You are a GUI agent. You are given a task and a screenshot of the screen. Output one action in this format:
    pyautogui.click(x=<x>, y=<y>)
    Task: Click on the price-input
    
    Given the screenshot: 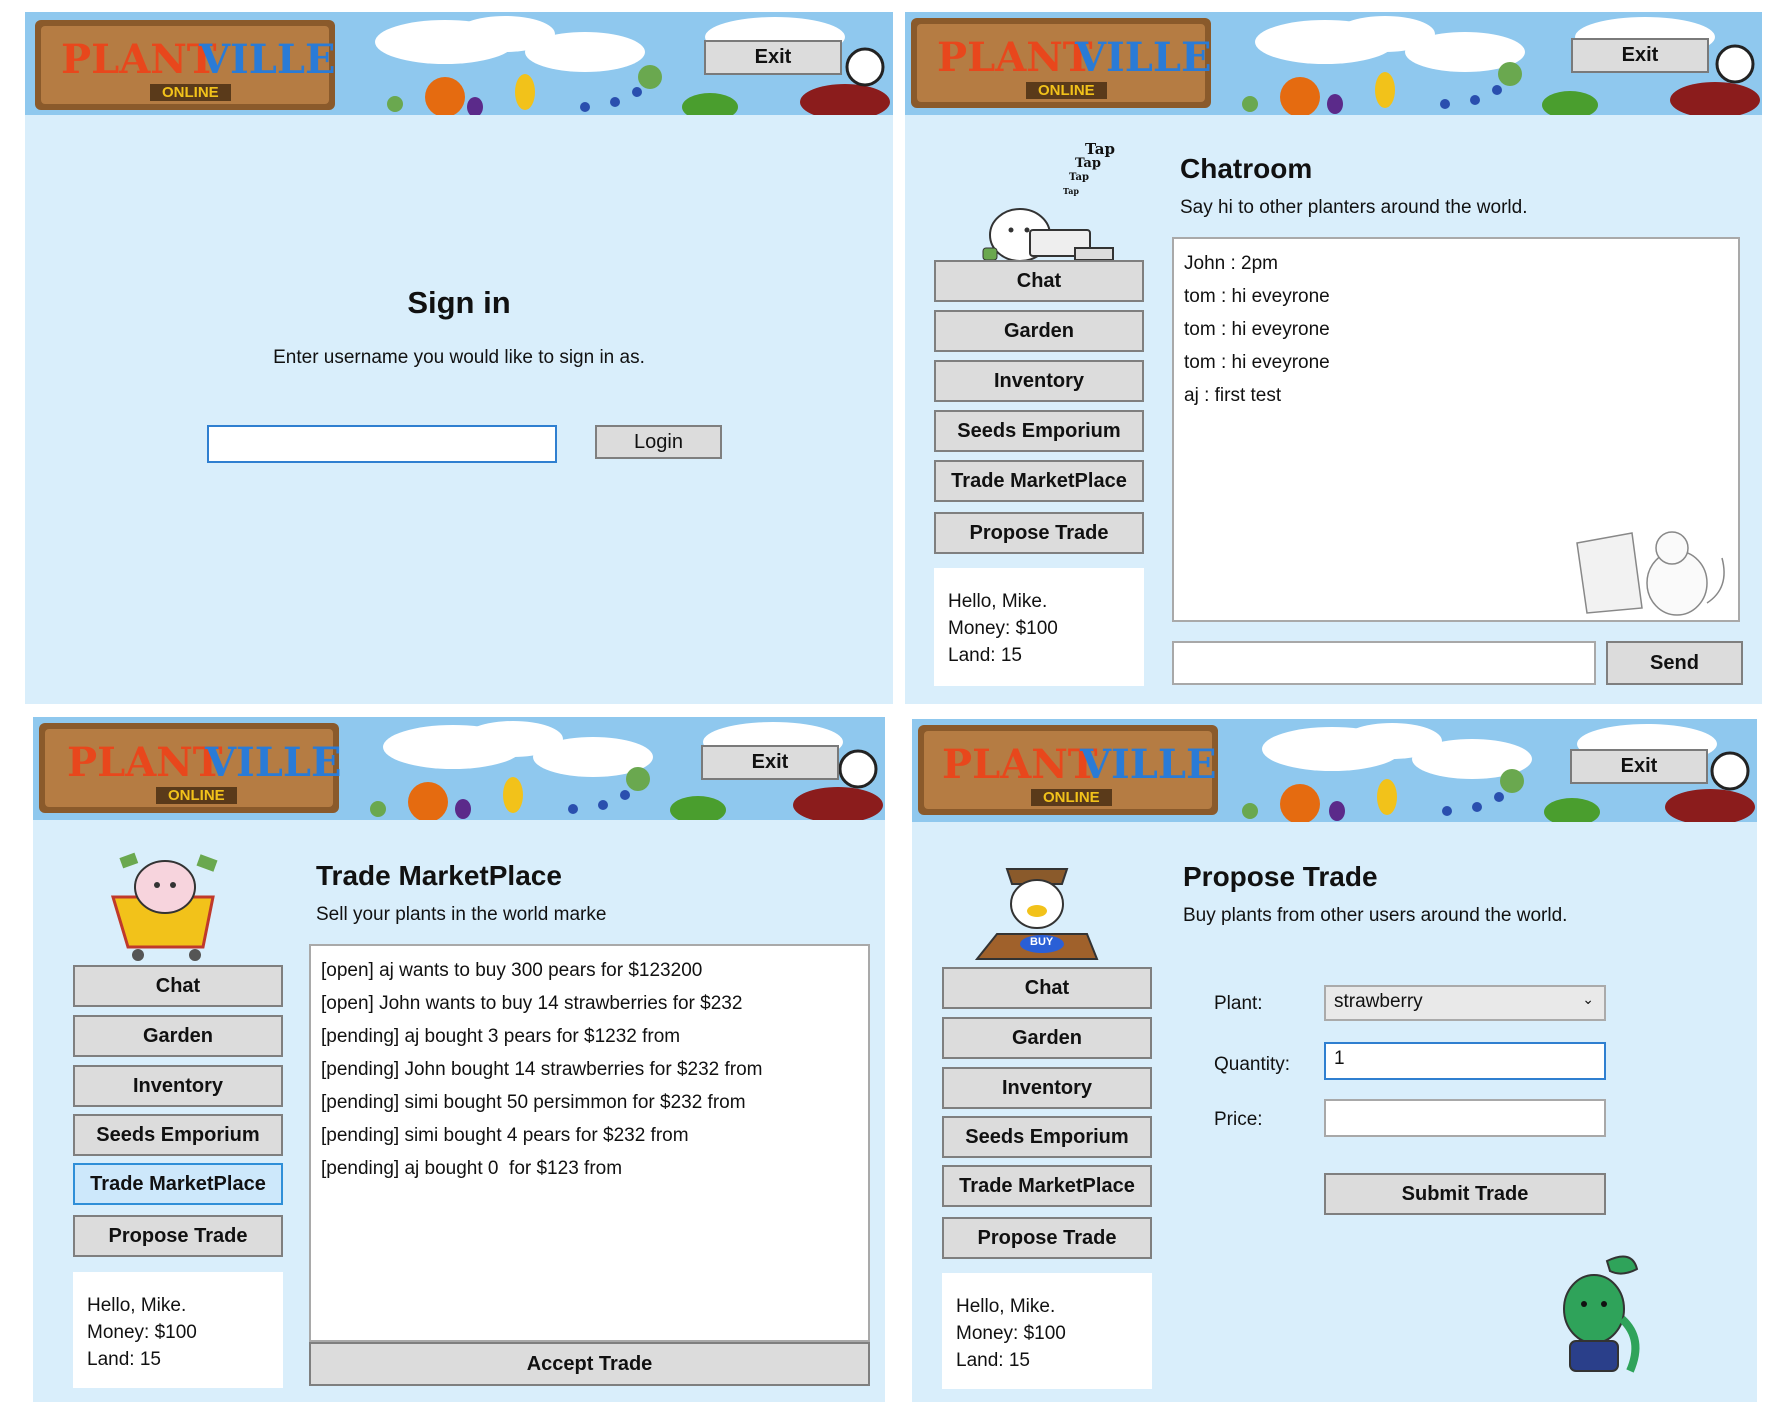 What is the action you would take?
    pyautogui.click(x=1465, y=1118)
    